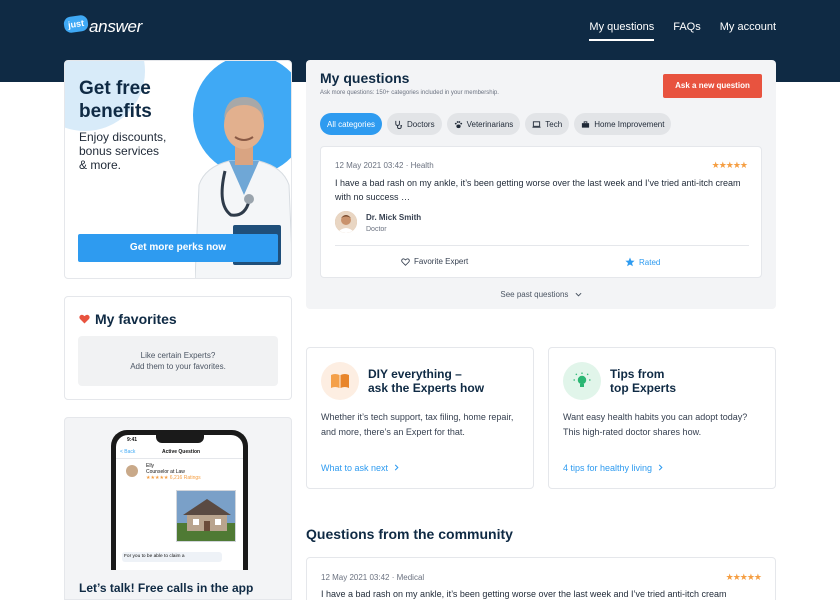  I want to click on favorites-title: My favorites, so click(136, 319).